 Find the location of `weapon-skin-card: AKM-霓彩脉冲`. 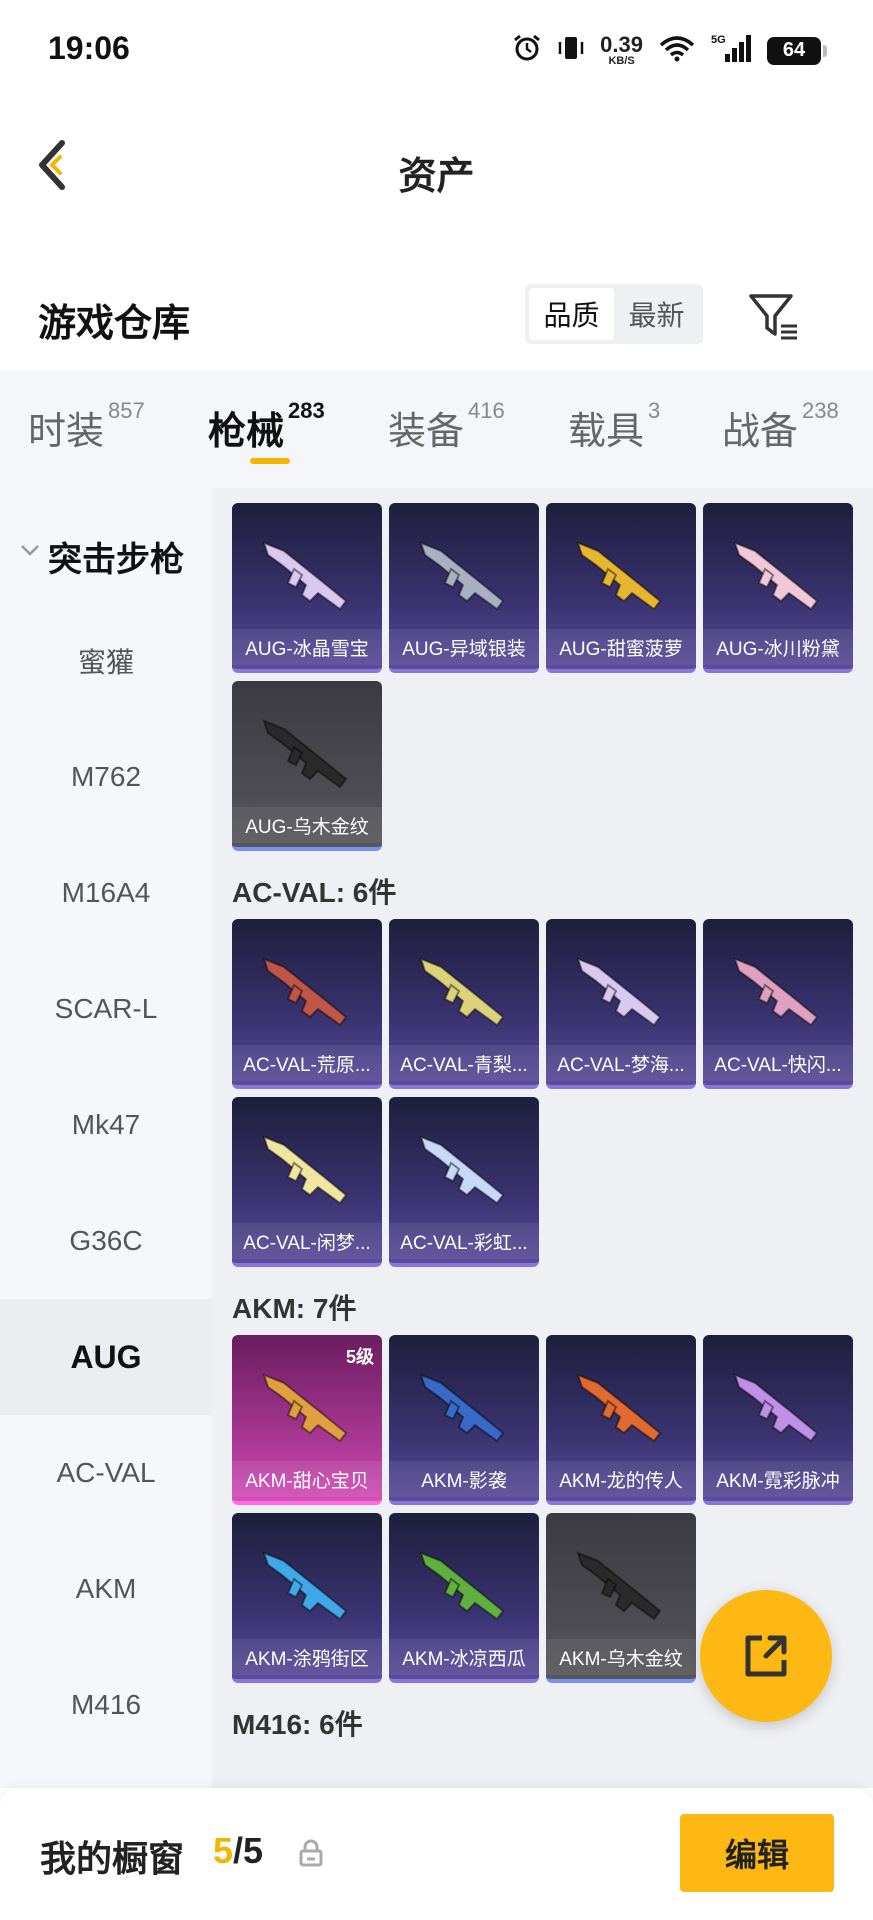

weapon-skin-card: AKM-霓彩脉冲 is located at coordinates (778, 1420).